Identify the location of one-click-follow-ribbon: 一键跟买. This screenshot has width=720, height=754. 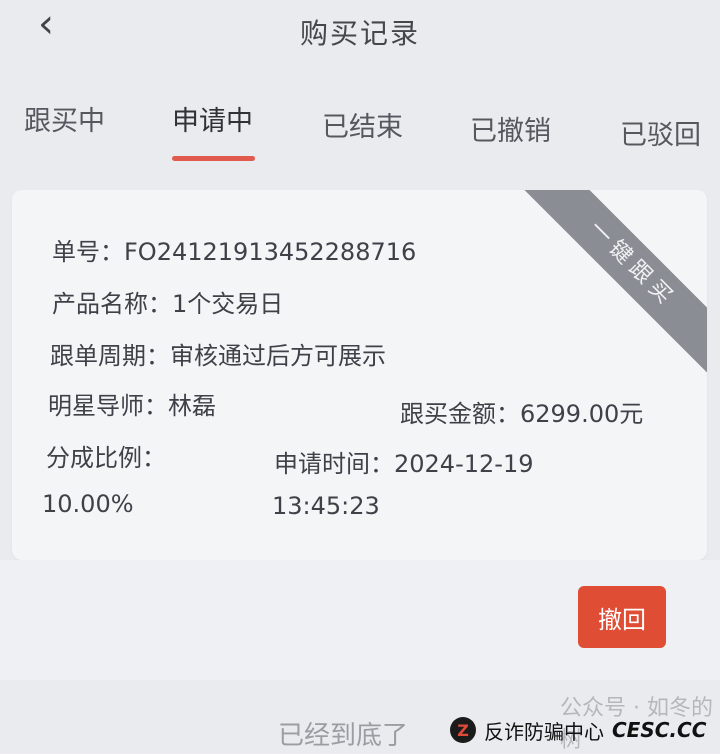
(615, 282).